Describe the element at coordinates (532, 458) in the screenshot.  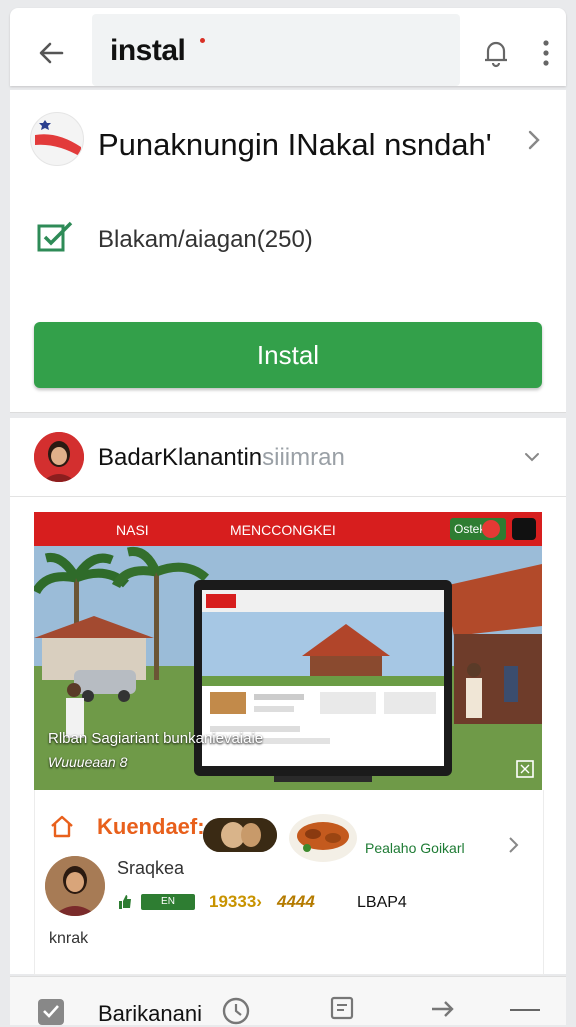
I see `chevron-down-icon` at that location.